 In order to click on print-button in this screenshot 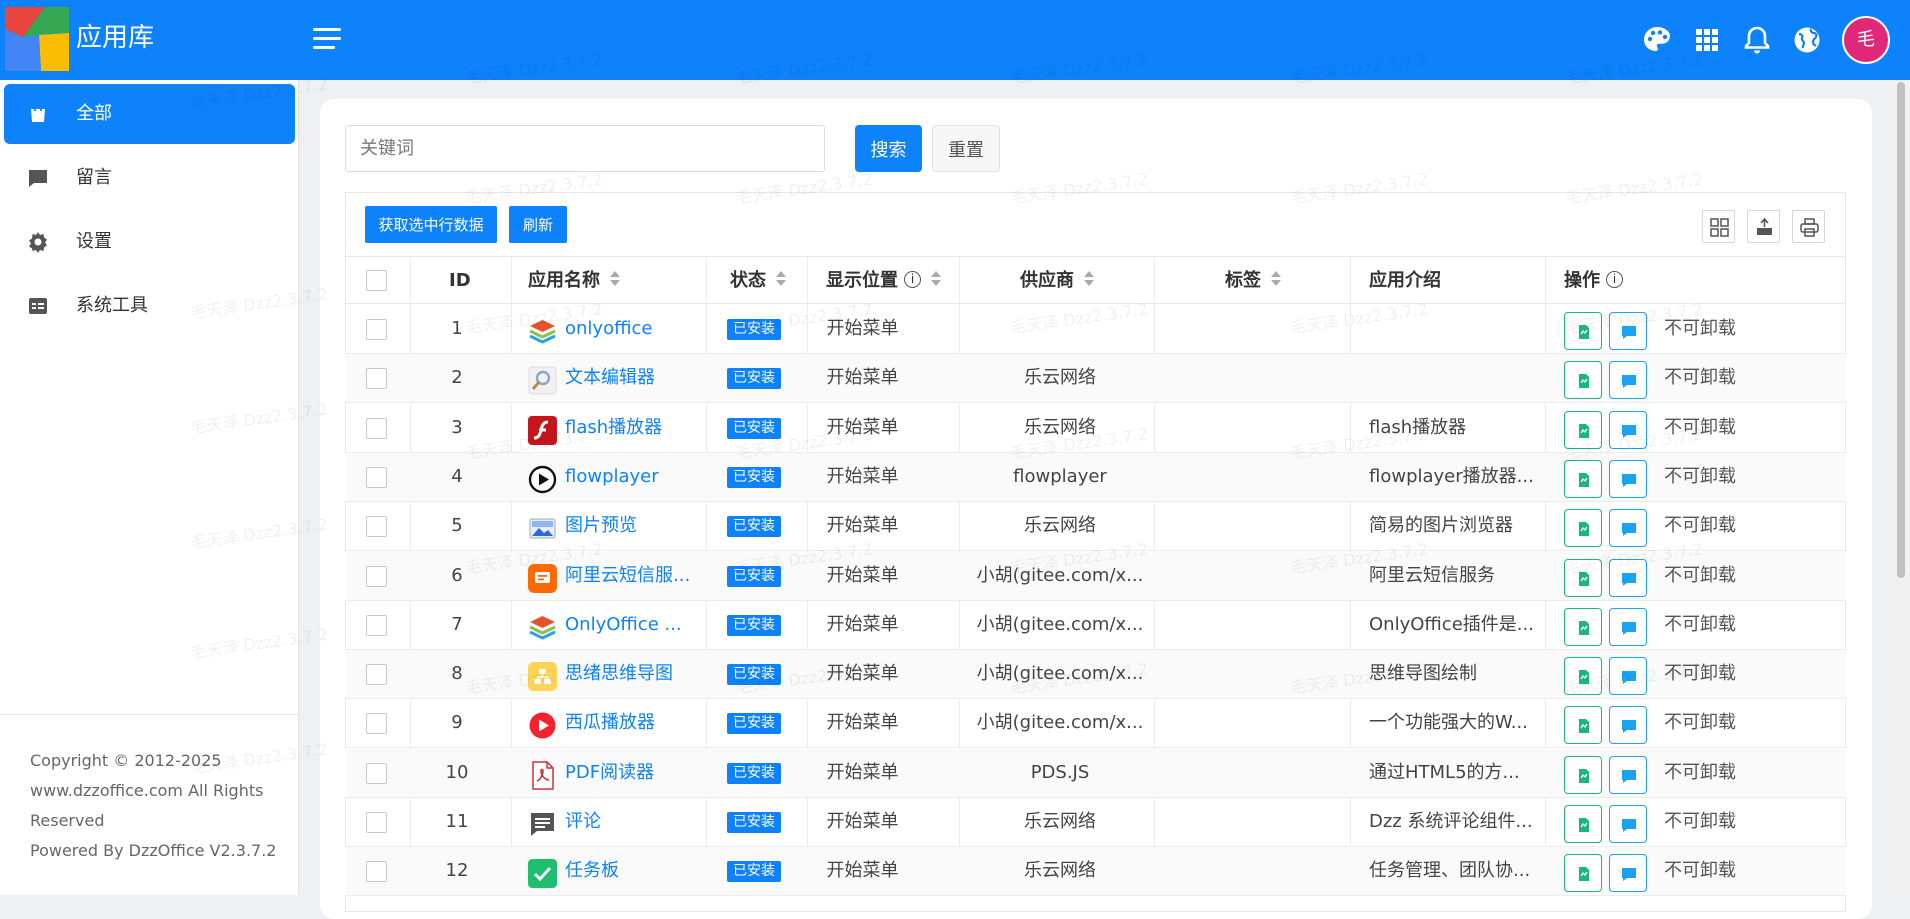, I will do `click(1808, 226)`.